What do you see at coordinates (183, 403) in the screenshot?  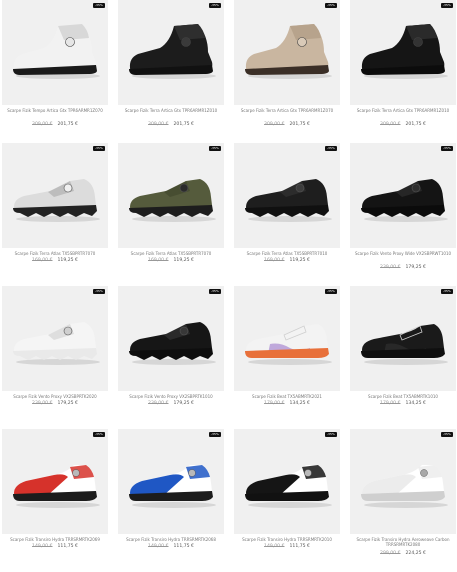 I see `sale-price: 179,25 €` at bounding box center [183, 403].